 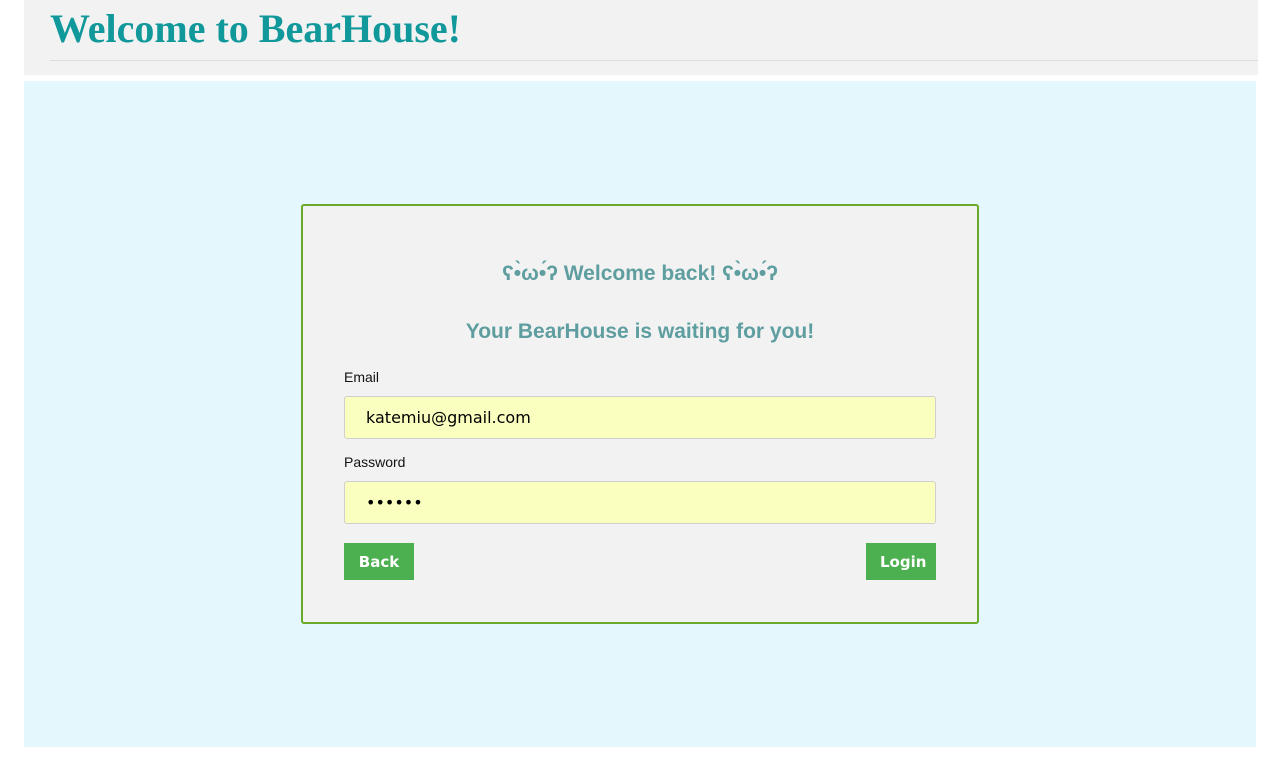 What do you see at coordinates (640, 417) in the screenshot?
I see `email-field` at bounding box center [640, 417].